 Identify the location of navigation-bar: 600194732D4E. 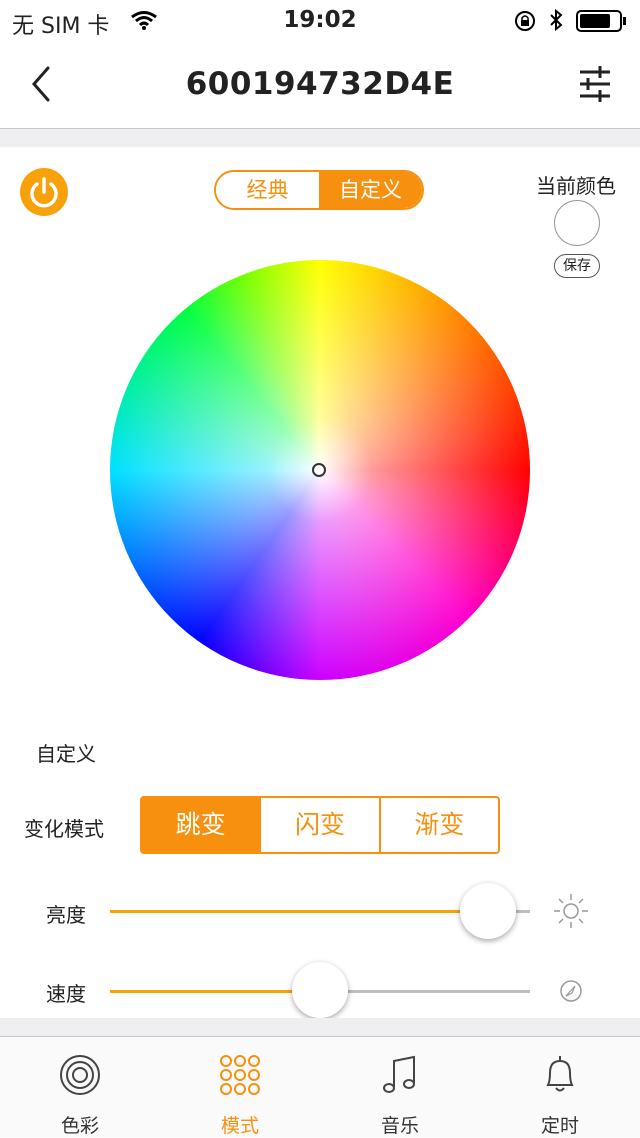
(320, 84).